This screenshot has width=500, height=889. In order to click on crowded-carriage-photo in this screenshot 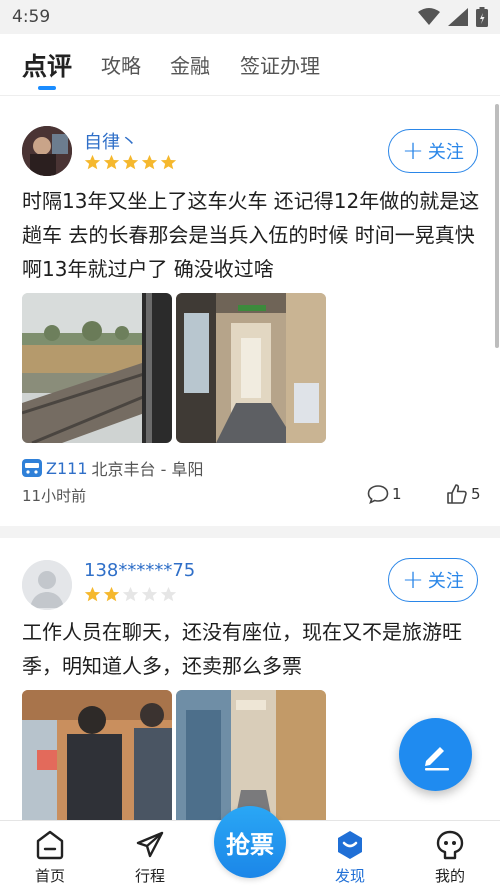, I will do `click(97, 755)`.